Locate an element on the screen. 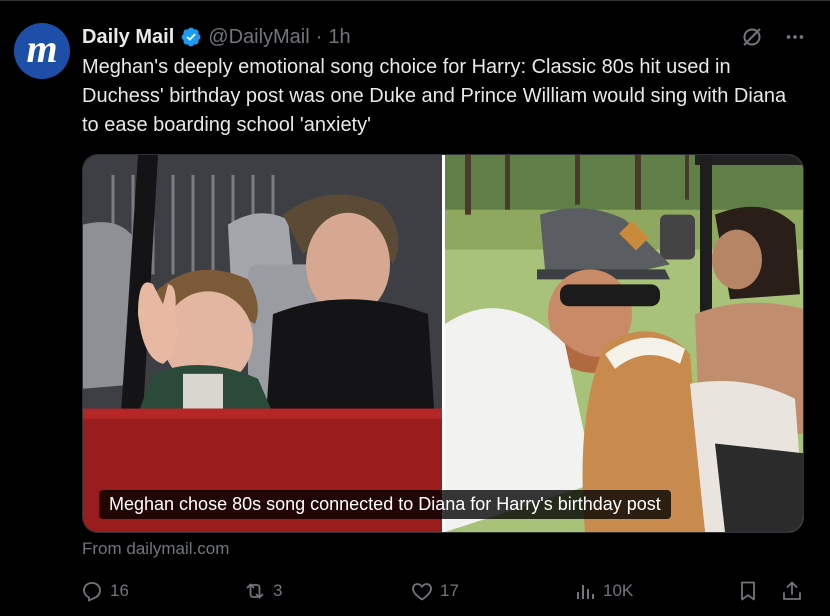 The height and width of the screenshot is (616, 830). more-icon is located at coordinates (795, 37).